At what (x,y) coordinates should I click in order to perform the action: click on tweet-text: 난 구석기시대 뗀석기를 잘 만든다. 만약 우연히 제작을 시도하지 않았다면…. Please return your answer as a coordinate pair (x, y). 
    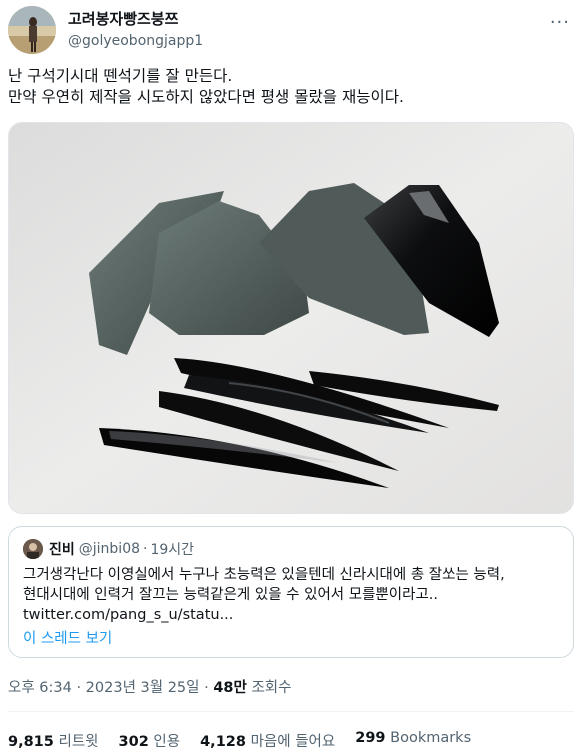
    Looking at the image, I should click on (291, 87).